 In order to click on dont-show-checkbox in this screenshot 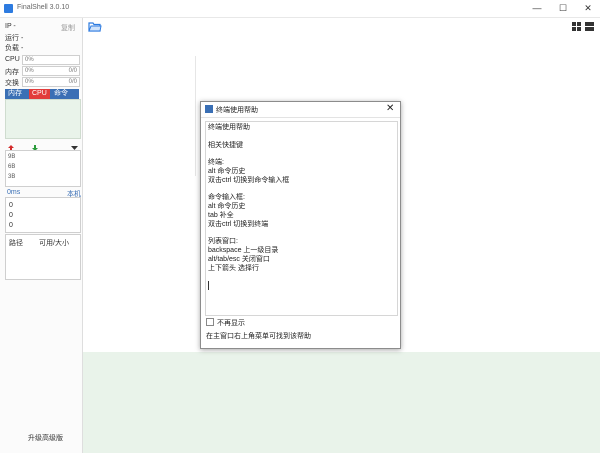, I will do `click(210, 322)`.